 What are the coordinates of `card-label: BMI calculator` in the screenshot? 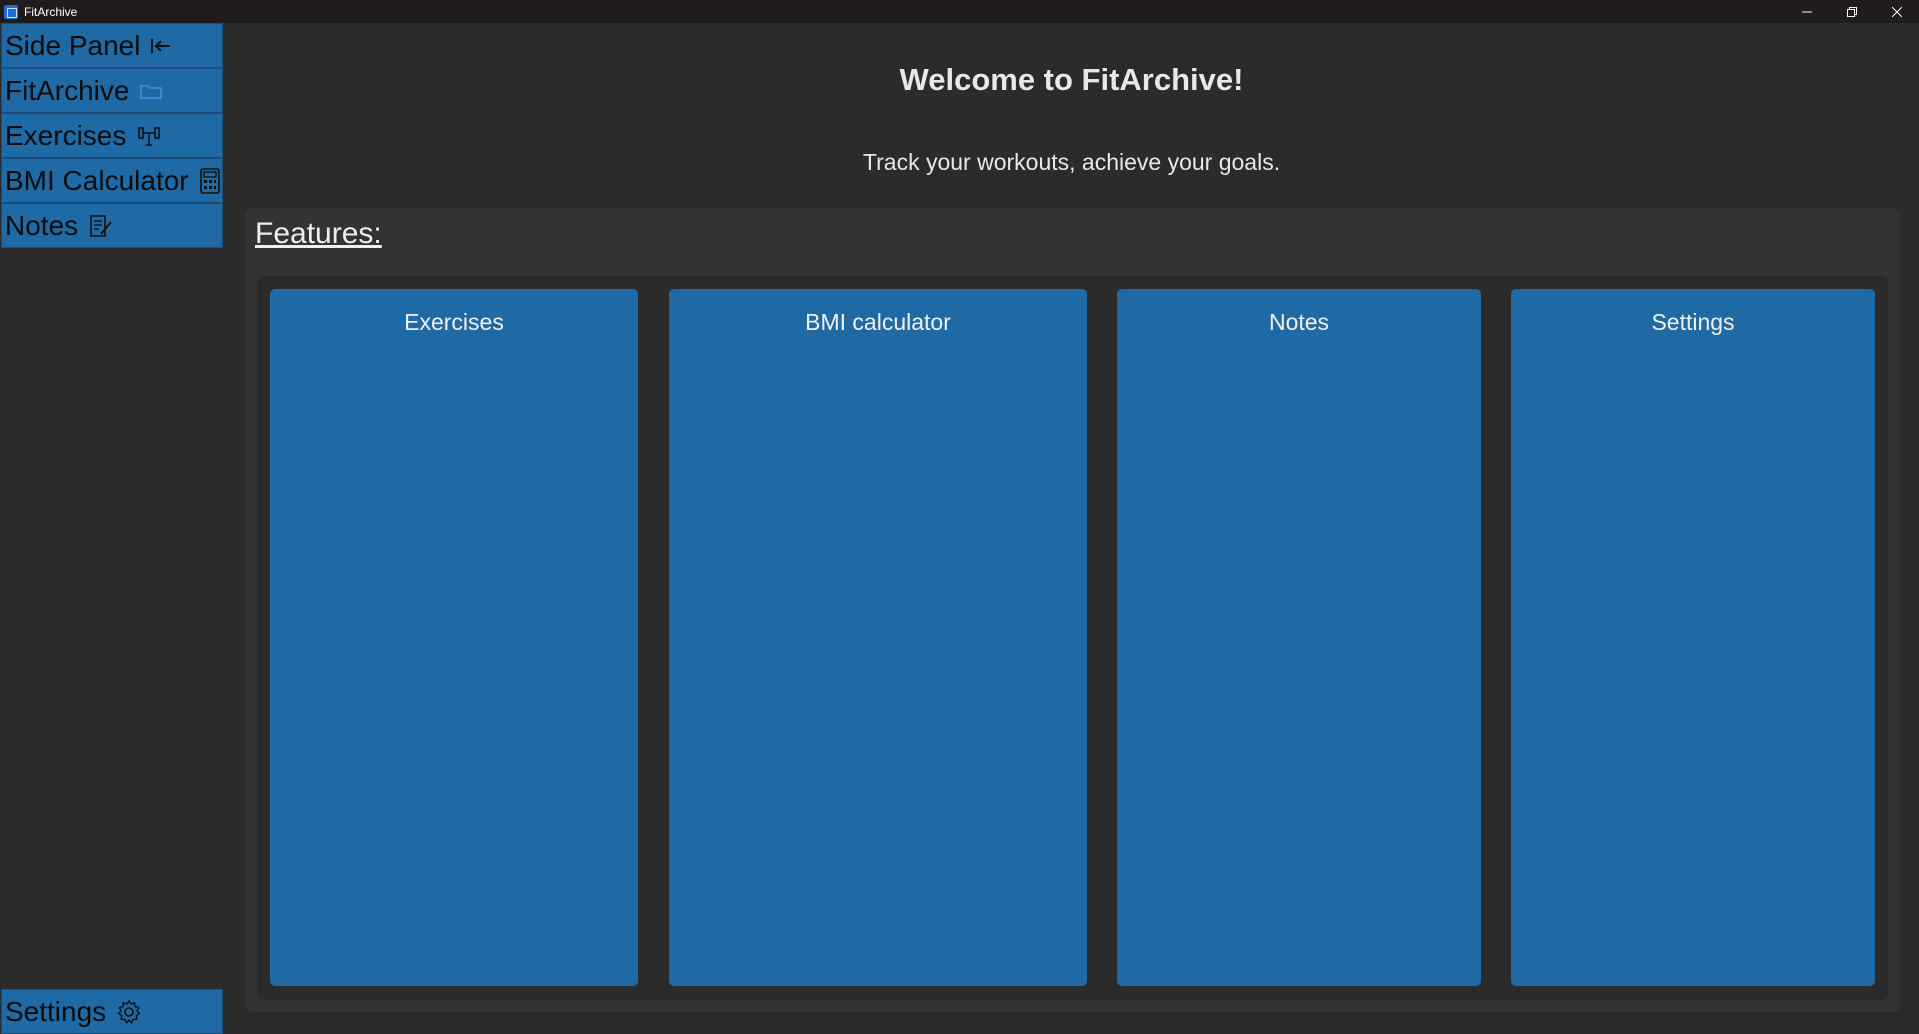 It's located at (878, 322).